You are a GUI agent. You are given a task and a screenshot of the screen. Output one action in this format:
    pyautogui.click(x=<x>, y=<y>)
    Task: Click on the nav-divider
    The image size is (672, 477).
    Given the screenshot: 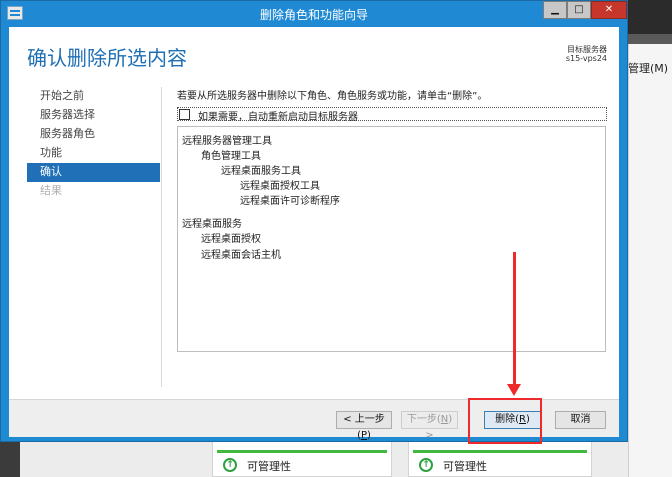 What is the action you would take?
    pyautogui.click(x=161, y=237)
    